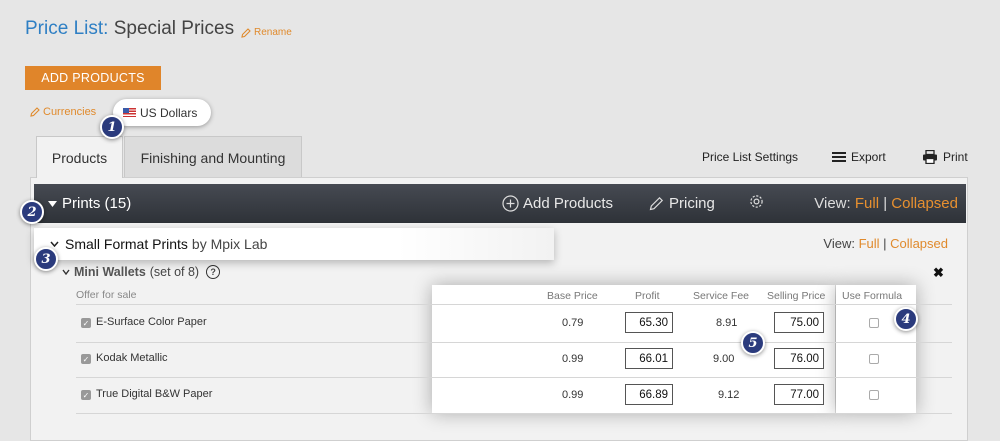  Describe the element at coordinates (649, 322) in the screenshot. I see `profit-input: 65.30` at that location.